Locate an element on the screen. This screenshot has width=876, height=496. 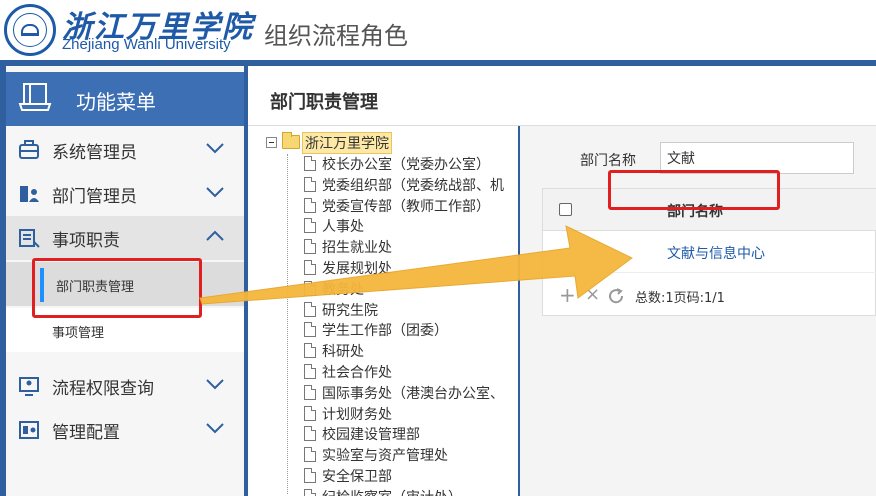
collapse-icon is located at coordinates (271, 142).